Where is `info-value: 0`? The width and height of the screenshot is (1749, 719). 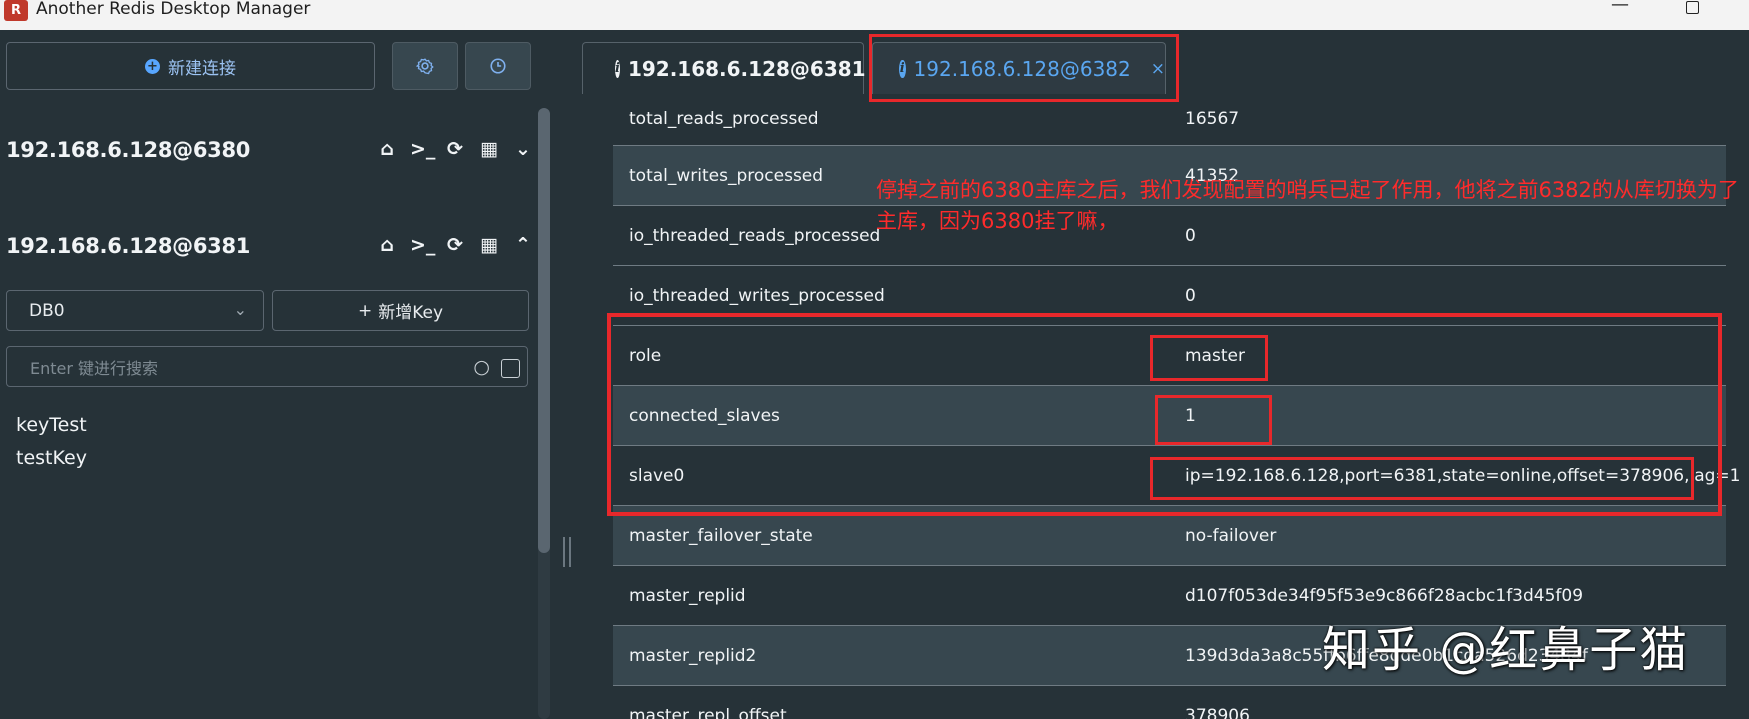
info-value: 0 is located at coordinates (1190, 295).